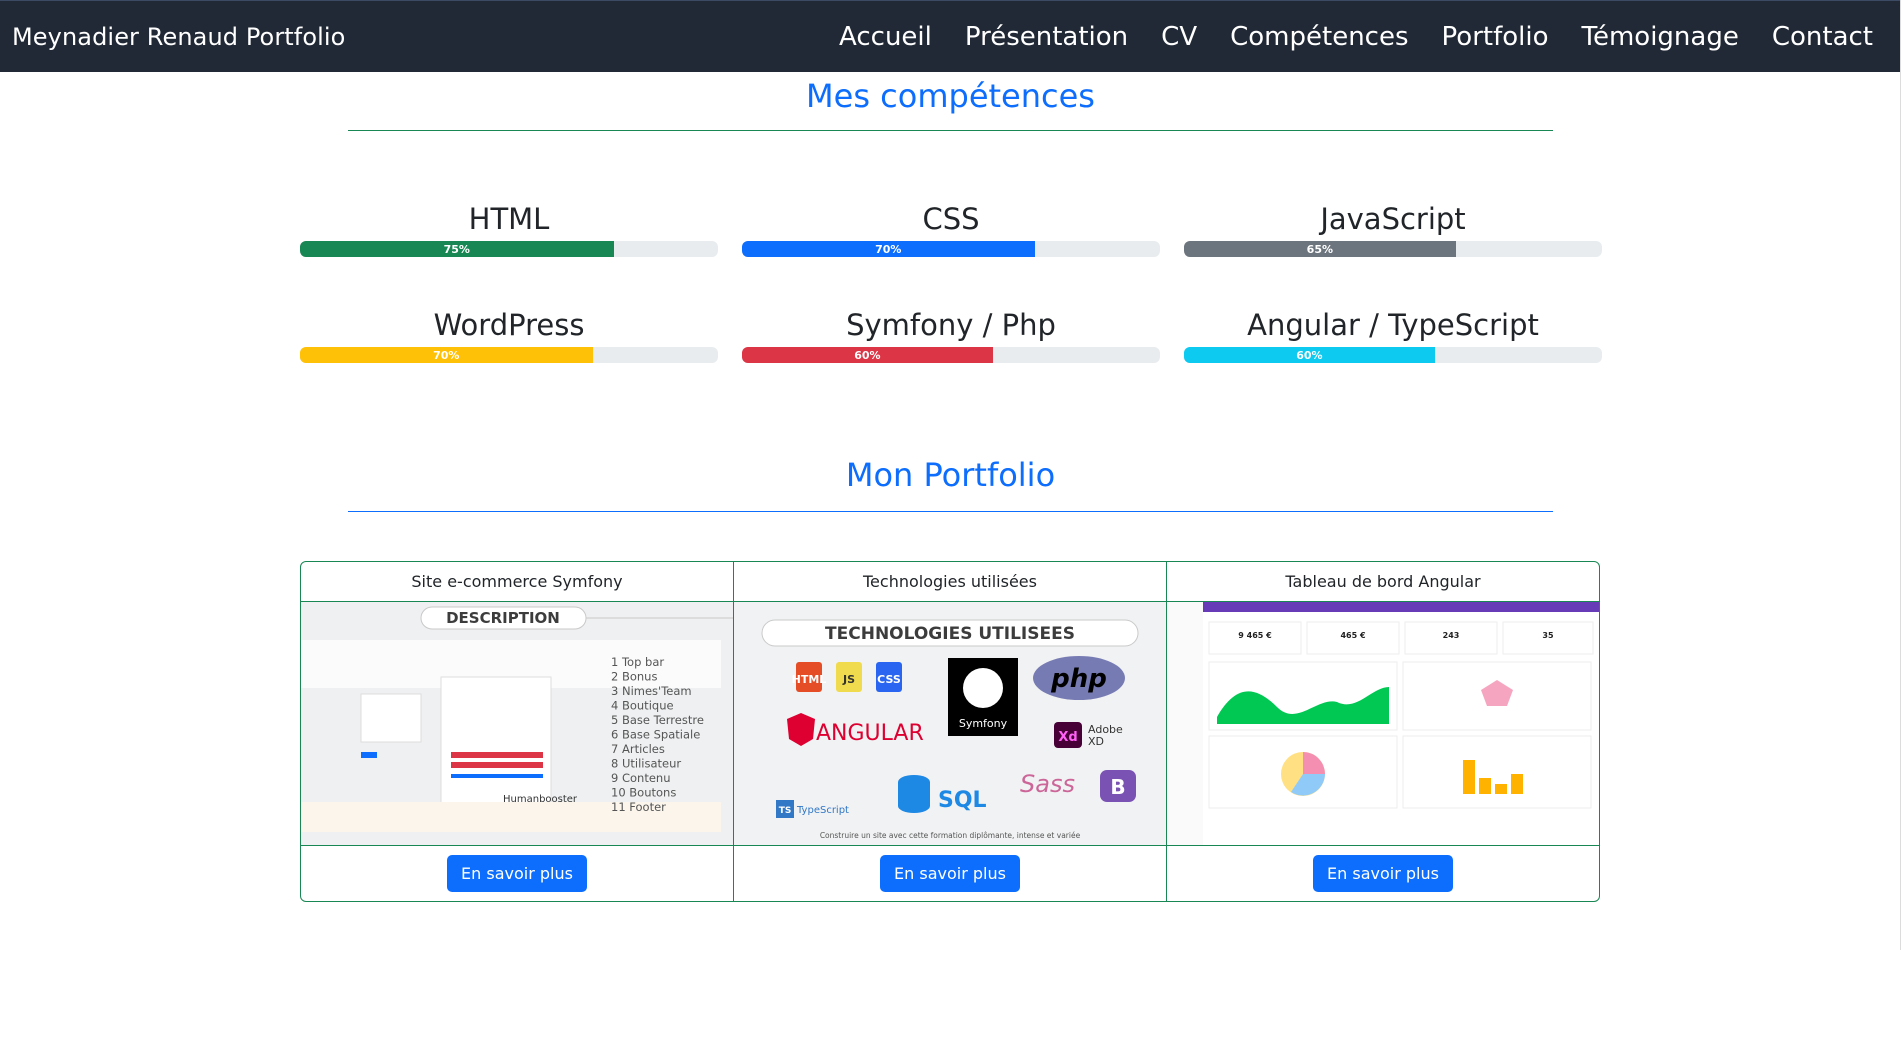 This screenshot has width=1901, height=1040. I want to click on card-header: Tableau de bord Angular, so click(1383, 582).